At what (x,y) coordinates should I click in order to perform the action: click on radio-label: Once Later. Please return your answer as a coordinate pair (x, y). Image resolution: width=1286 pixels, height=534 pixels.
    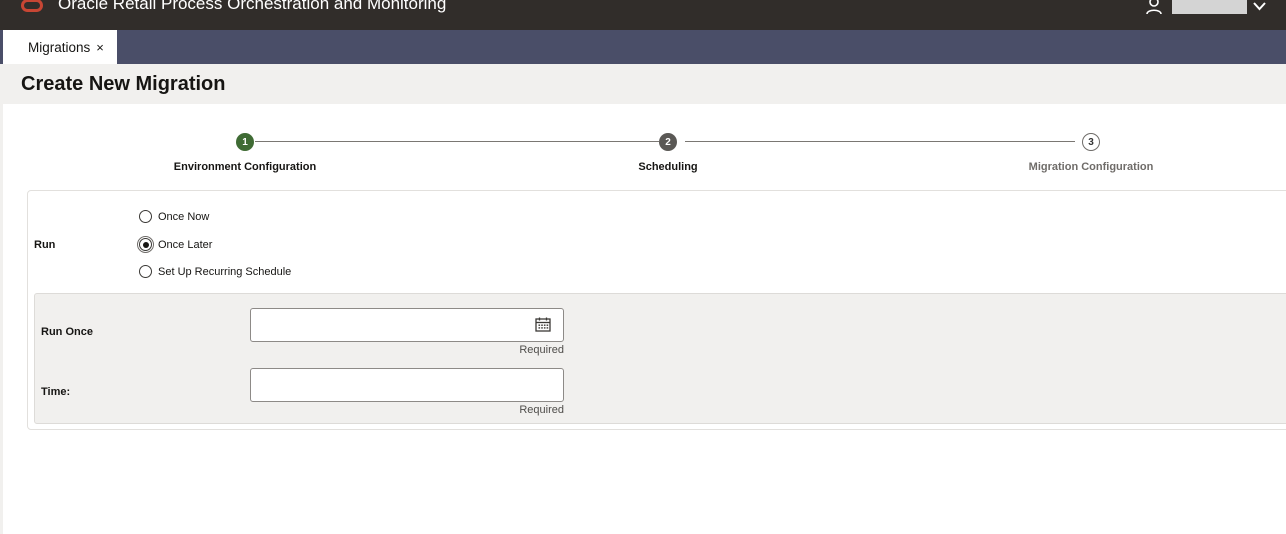
    Looking at the image, I should click on (185, 244).